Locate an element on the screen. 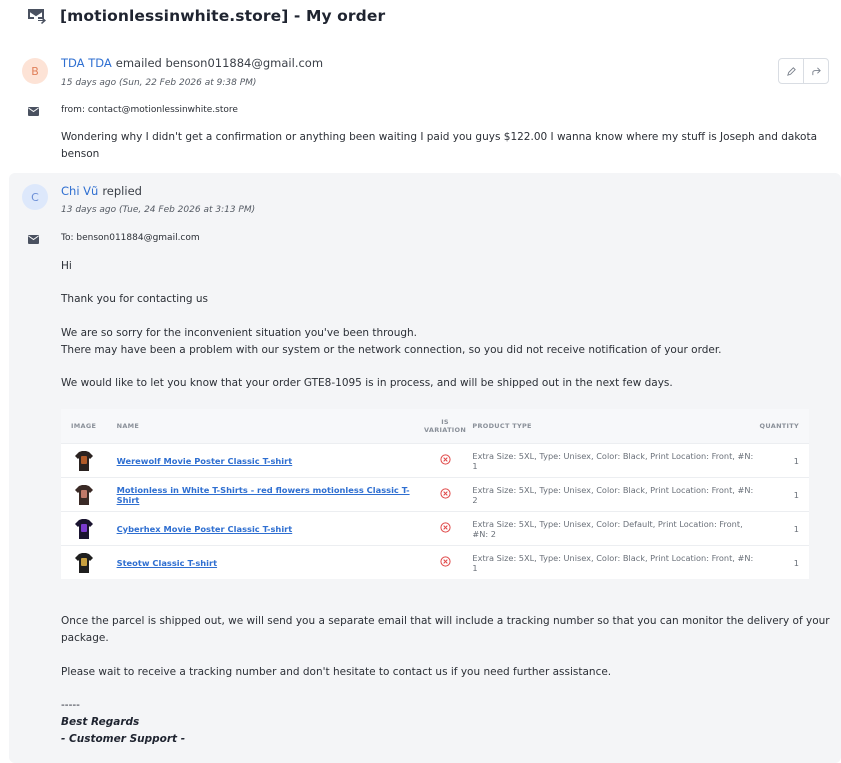 Image resolution: width=841 pixels, height=763 pixels. from-address: from: contact@motionlessinwhite.store is located at coordinates (149, 110).